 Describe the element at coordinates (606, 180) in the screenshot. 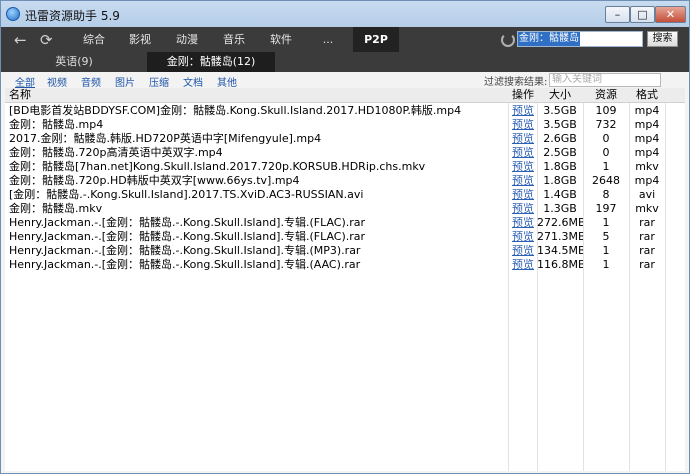

I see `source-count: 2648` at that location.